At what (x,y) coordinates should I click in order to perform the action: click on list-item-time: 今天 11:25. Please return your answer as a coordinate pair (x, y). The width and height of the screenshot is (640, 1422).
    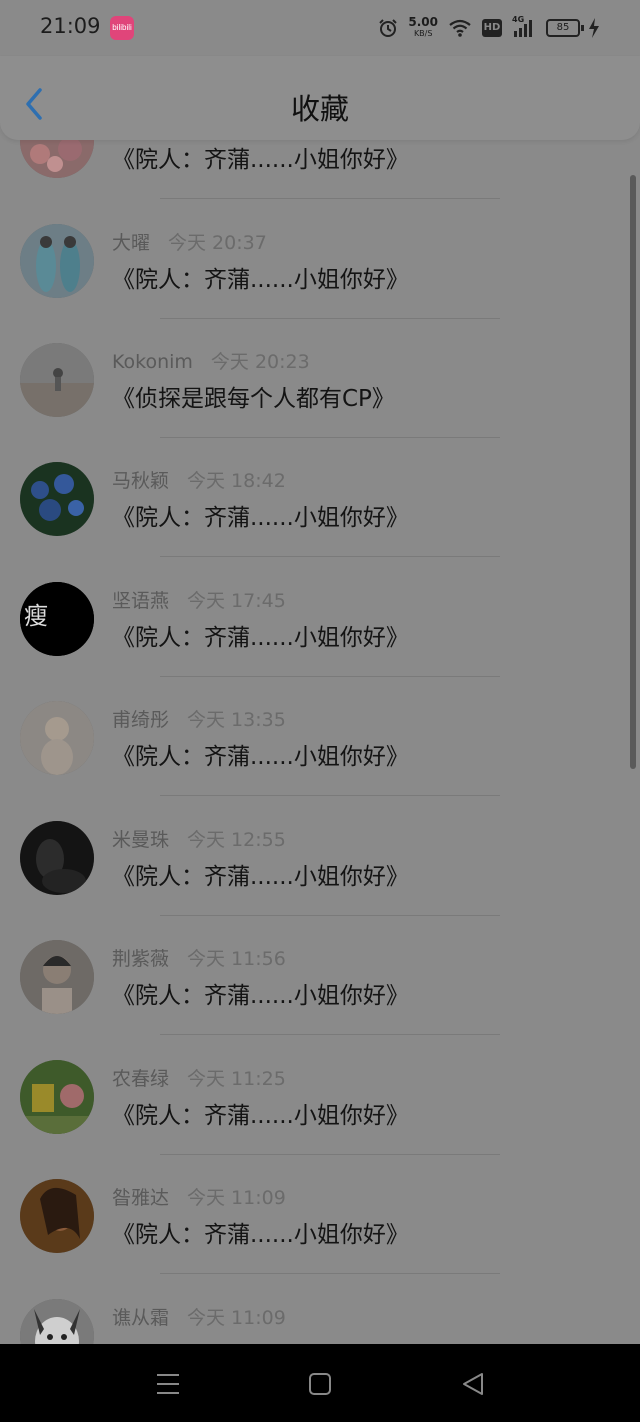
    Looking at the image, I should click on (236, 1079).